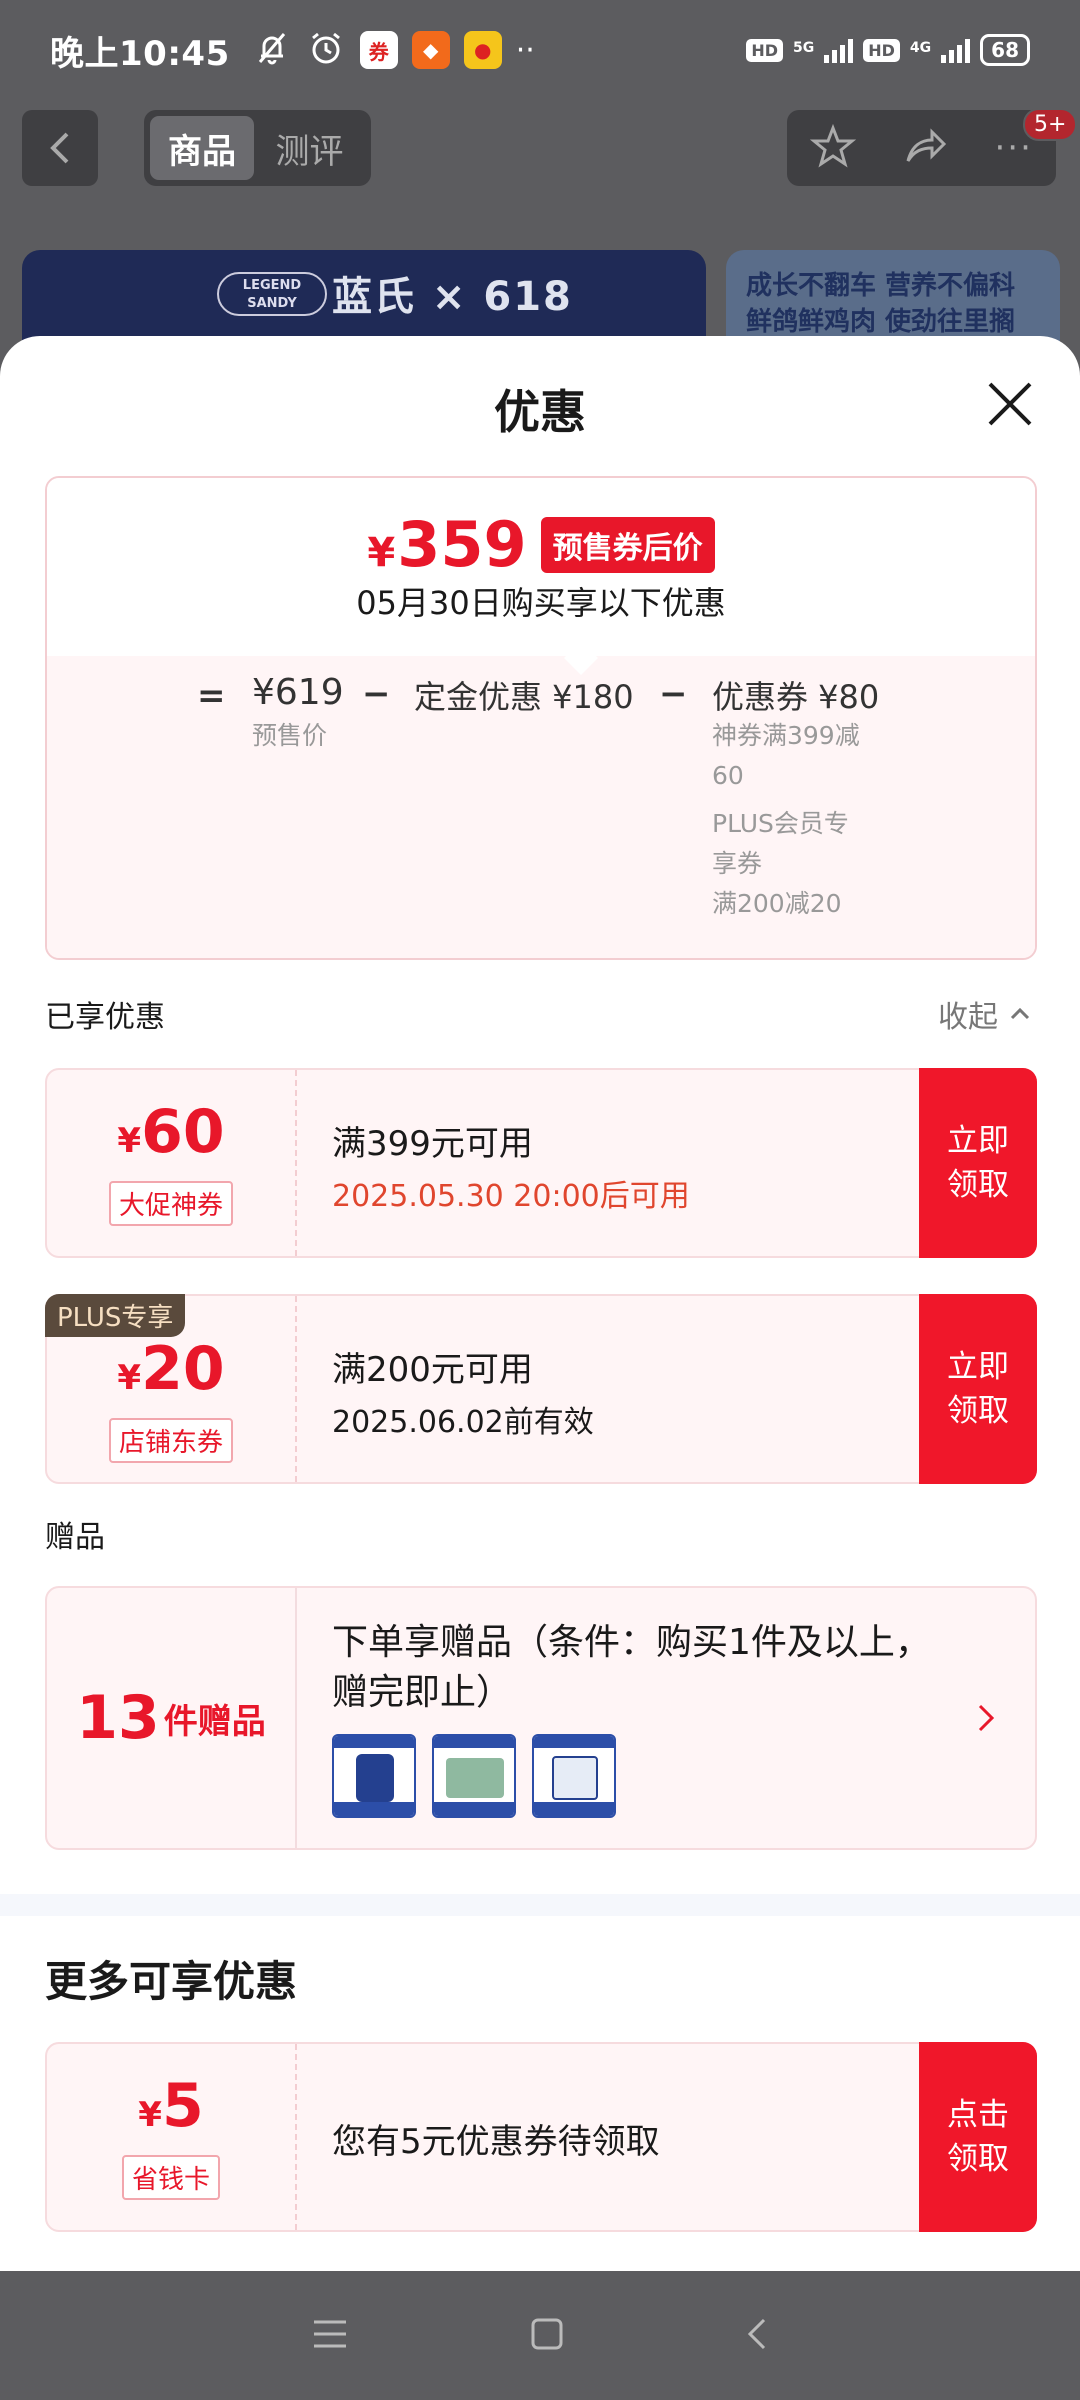 This screenshot has width=1080, height=2400. Describe the element at coordinates (631, 1667) in the screenshot. I see `gift-description: 下单享赠品（条件：购买1件及以上，赠完即止）` at that location.